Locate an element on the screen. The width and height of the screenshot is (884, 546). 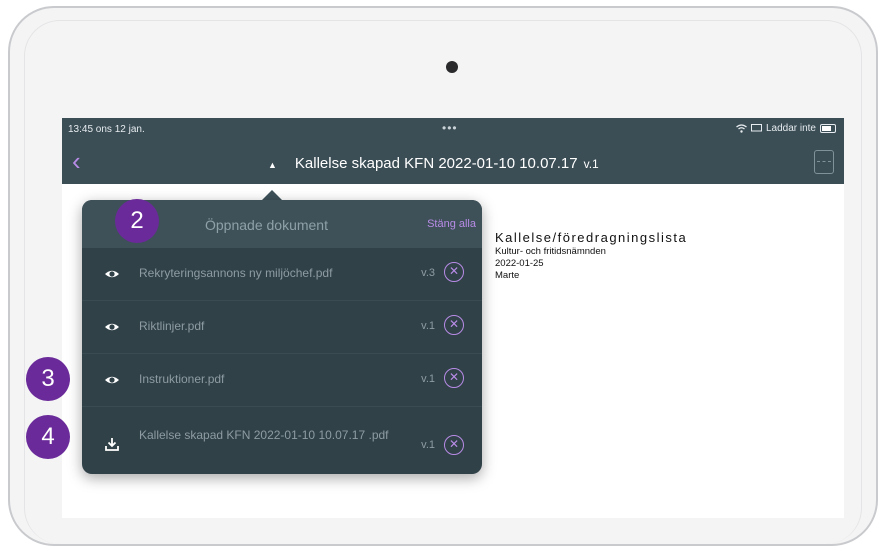
list-item: Riktlinjer.pdf v.1 ✕ is located at coordinates (282, 327).